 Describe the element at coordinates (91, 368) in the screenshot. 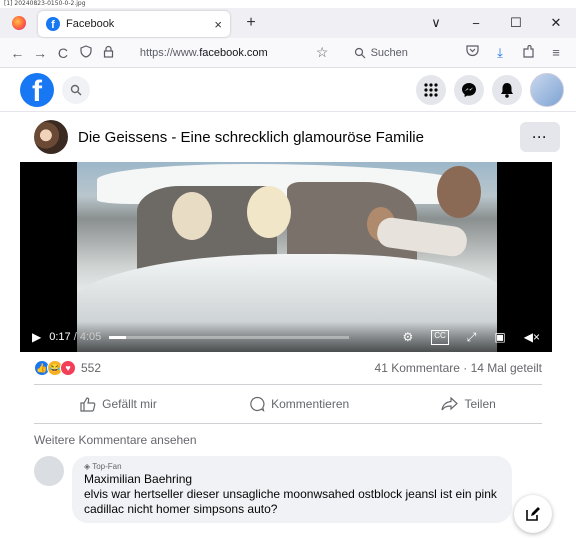

I see `reaction-count: 552` at that location.